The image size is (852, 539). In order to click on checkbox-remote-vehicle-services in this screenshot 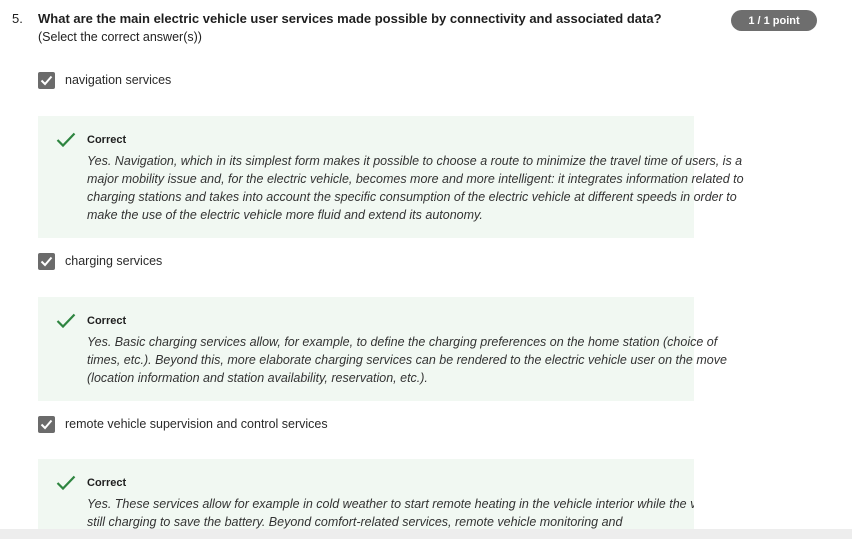, I will do `click(46, 424)`.